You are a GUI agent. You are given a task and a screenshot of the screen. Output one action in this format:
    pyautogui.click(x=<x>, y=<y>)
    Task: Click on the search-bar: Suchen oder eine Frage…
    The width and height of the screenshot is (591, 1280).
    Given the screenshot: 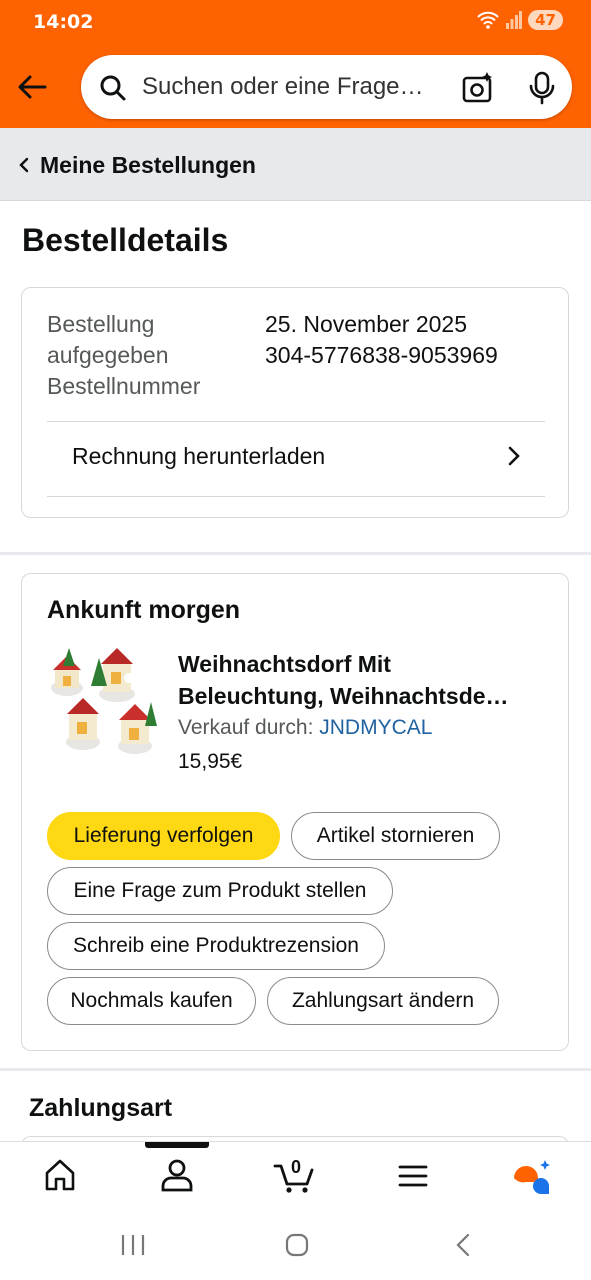 What is the action you would take?
    pyautogui.click(x=326, y=87)
    